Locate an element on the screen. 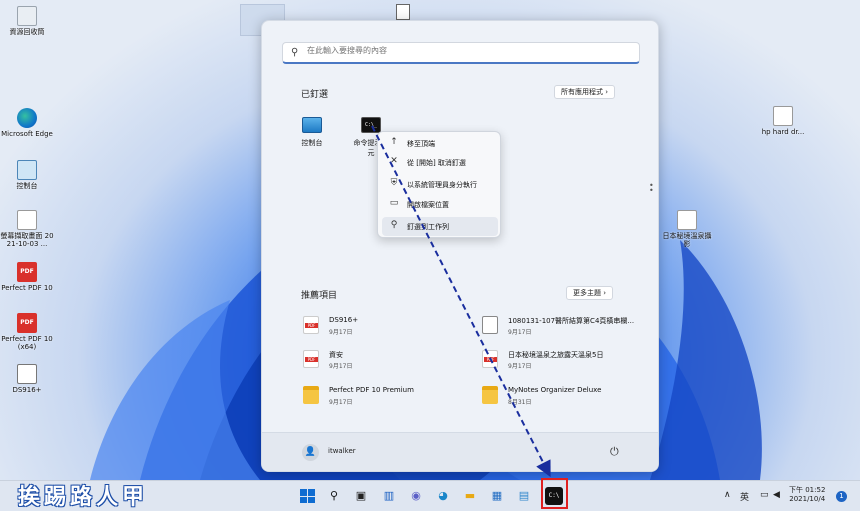 The width and height of the screenshot is (860, 511). start-search-box: ⚲ is located at coordinates (461, 53).